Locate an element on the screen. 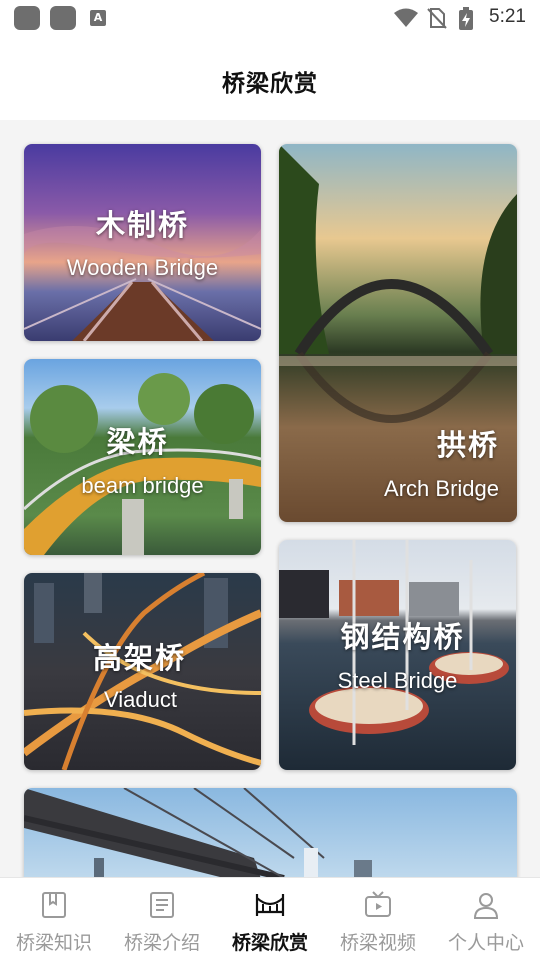 Image resolution: width=540 pixels, height=960 pixels. person-icon is located at coordinates (486, 906).